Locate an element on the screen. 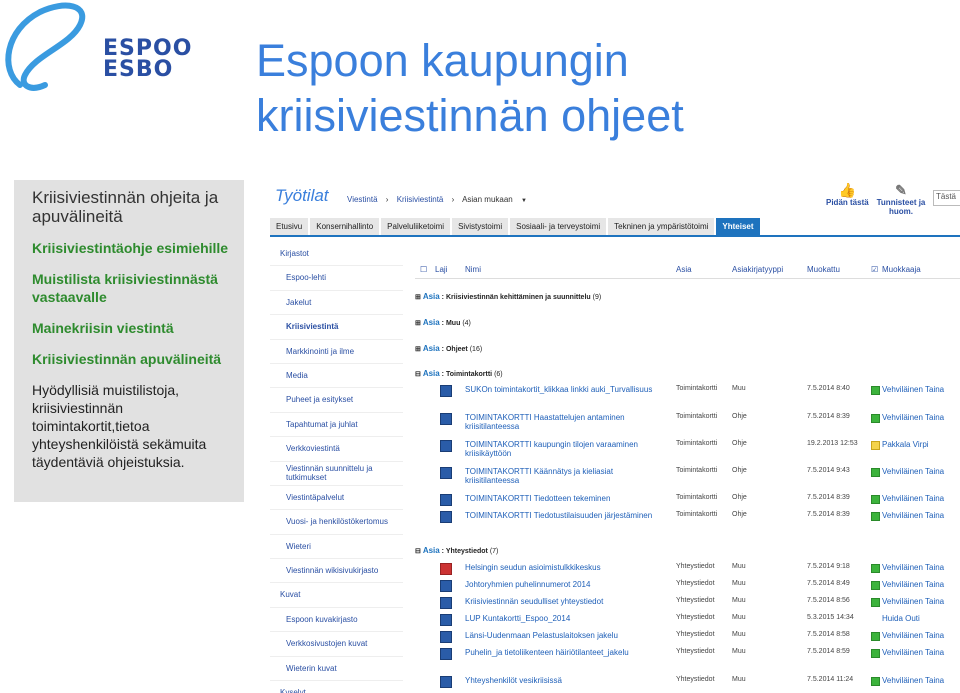 This screenshot has height=693, width=960. document-name-link: TOIMINTAKORTTI Tiedotteen tekeminen is located at coordinates (565, 498).